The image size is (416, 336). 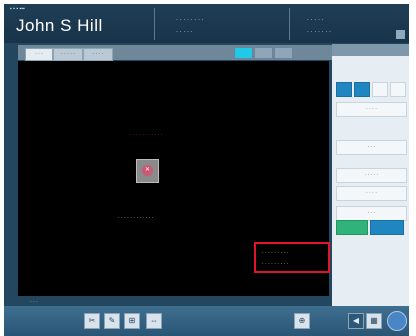 I want to click on right-panel: · · · · · · · · · · · · · · · · · · ·, so click(x=370, y=175).